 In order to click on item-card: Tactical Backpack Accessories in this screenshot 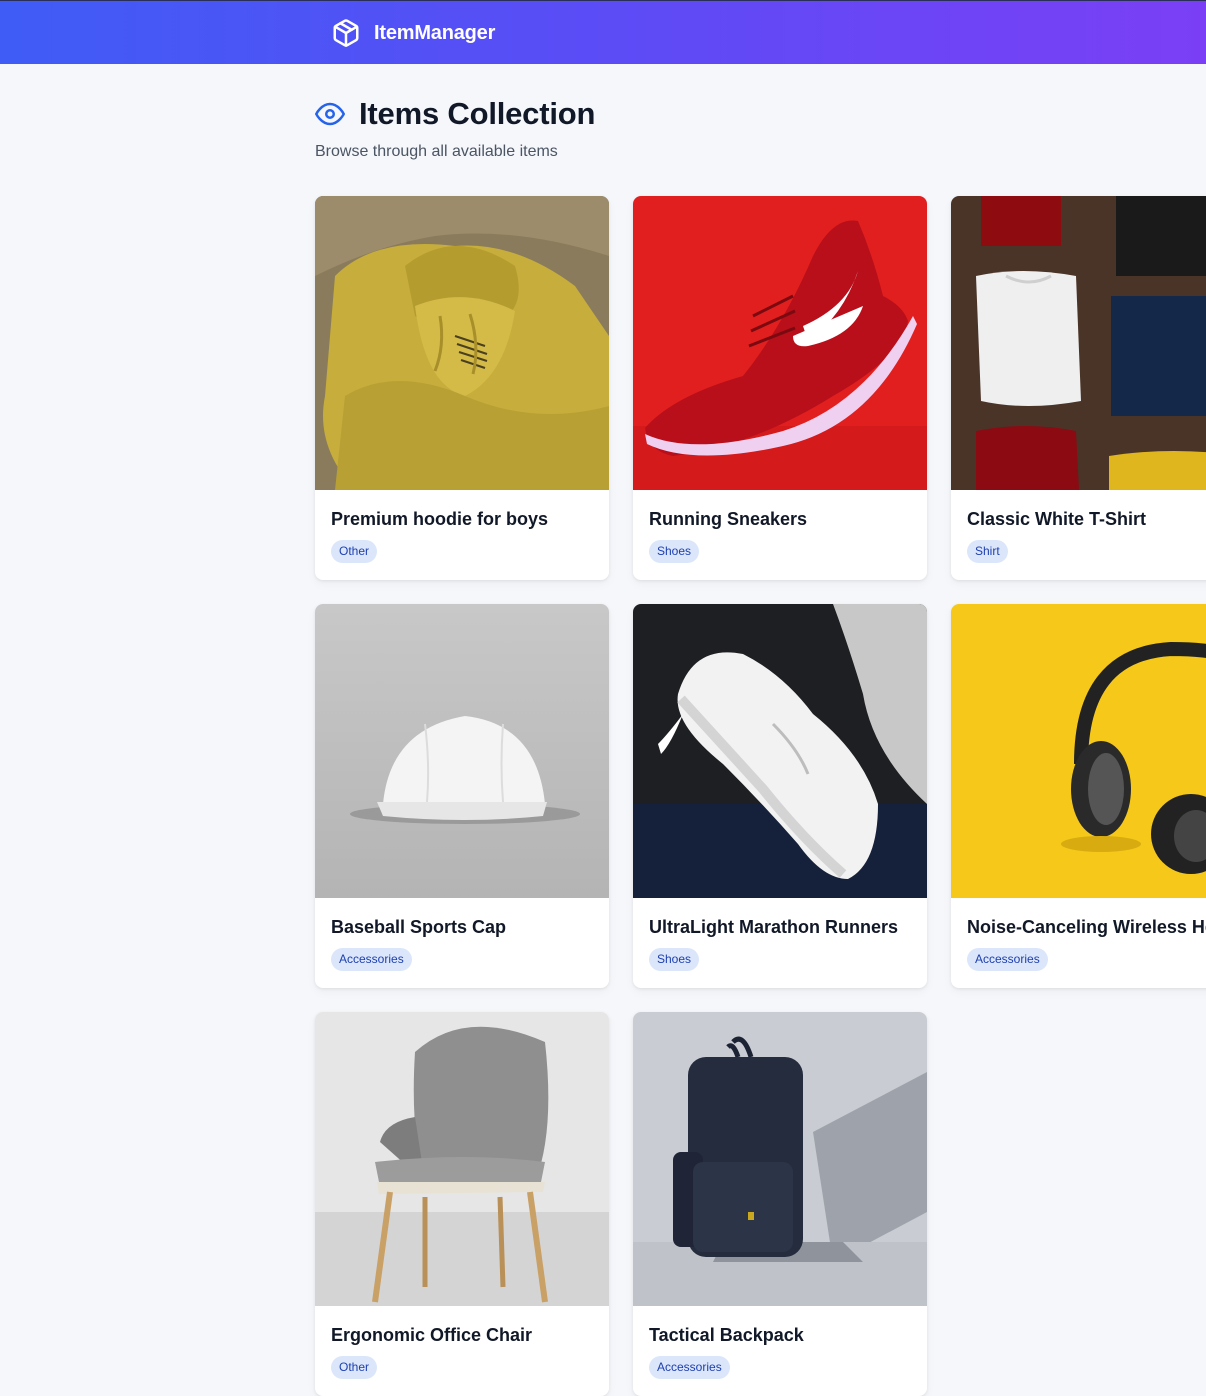, I will do `click(780, 1204)`.